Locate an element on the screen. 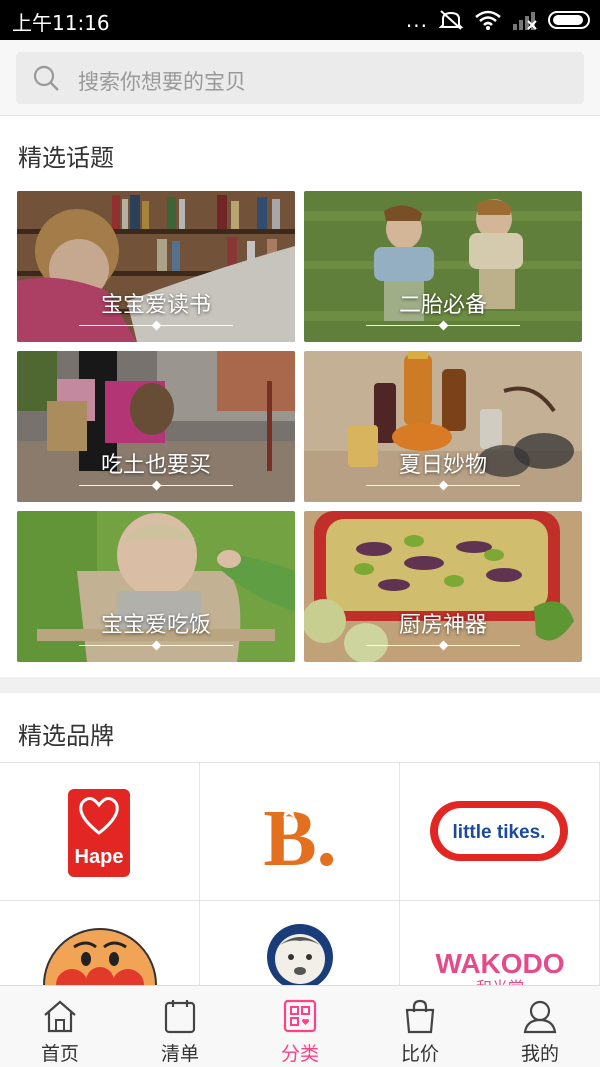  signal-icon is located at coordinates (525, 21).